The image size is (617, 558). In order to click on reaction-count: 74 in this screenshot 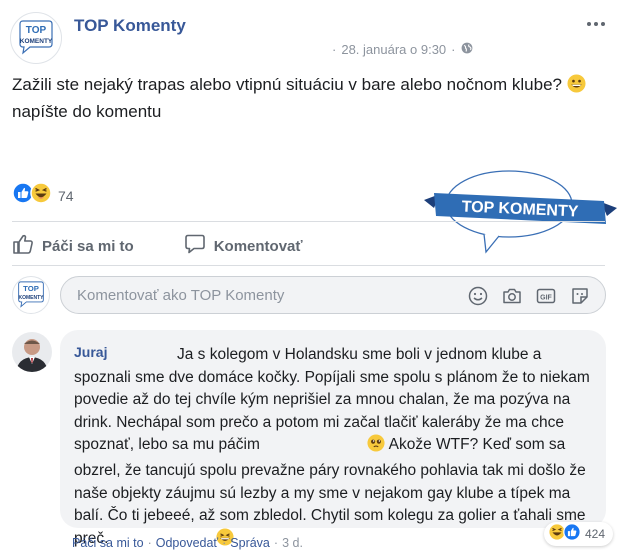, I will do `click(66, 195)`.